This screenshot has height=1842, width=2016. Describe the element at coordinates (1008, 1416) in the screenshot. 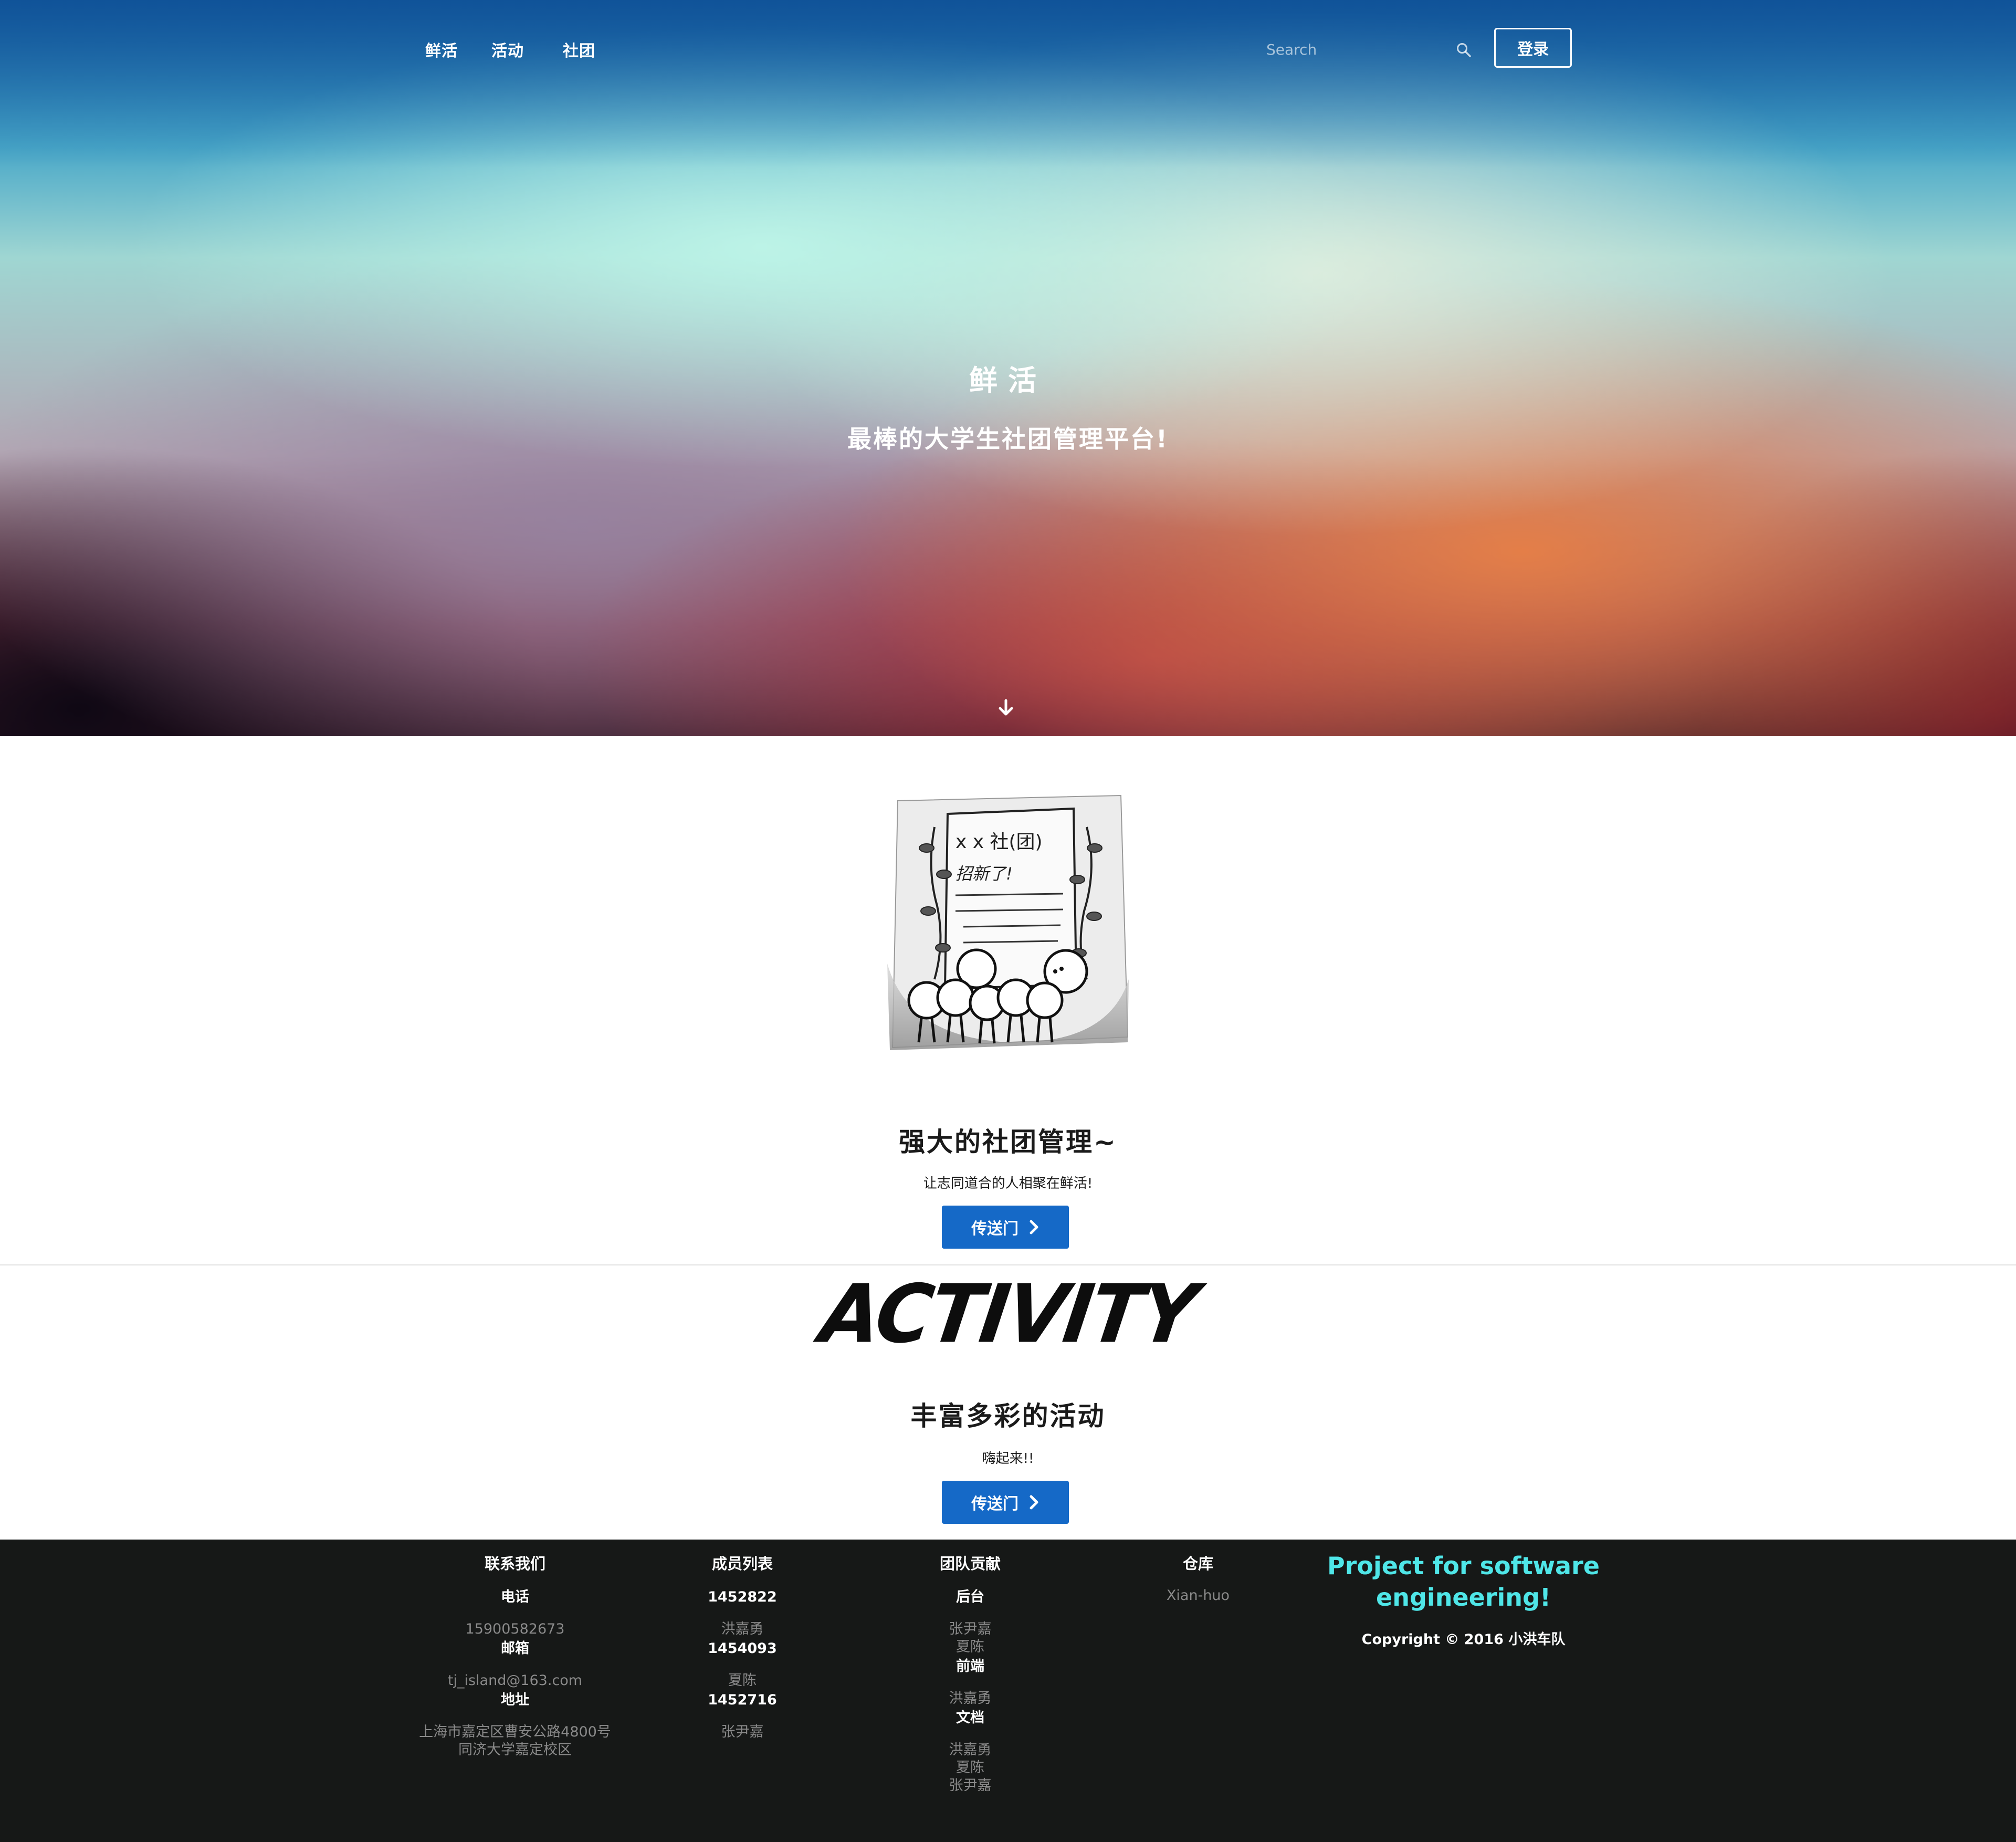

I see `activity-section-title: 丰富多彩的活动` at that location.